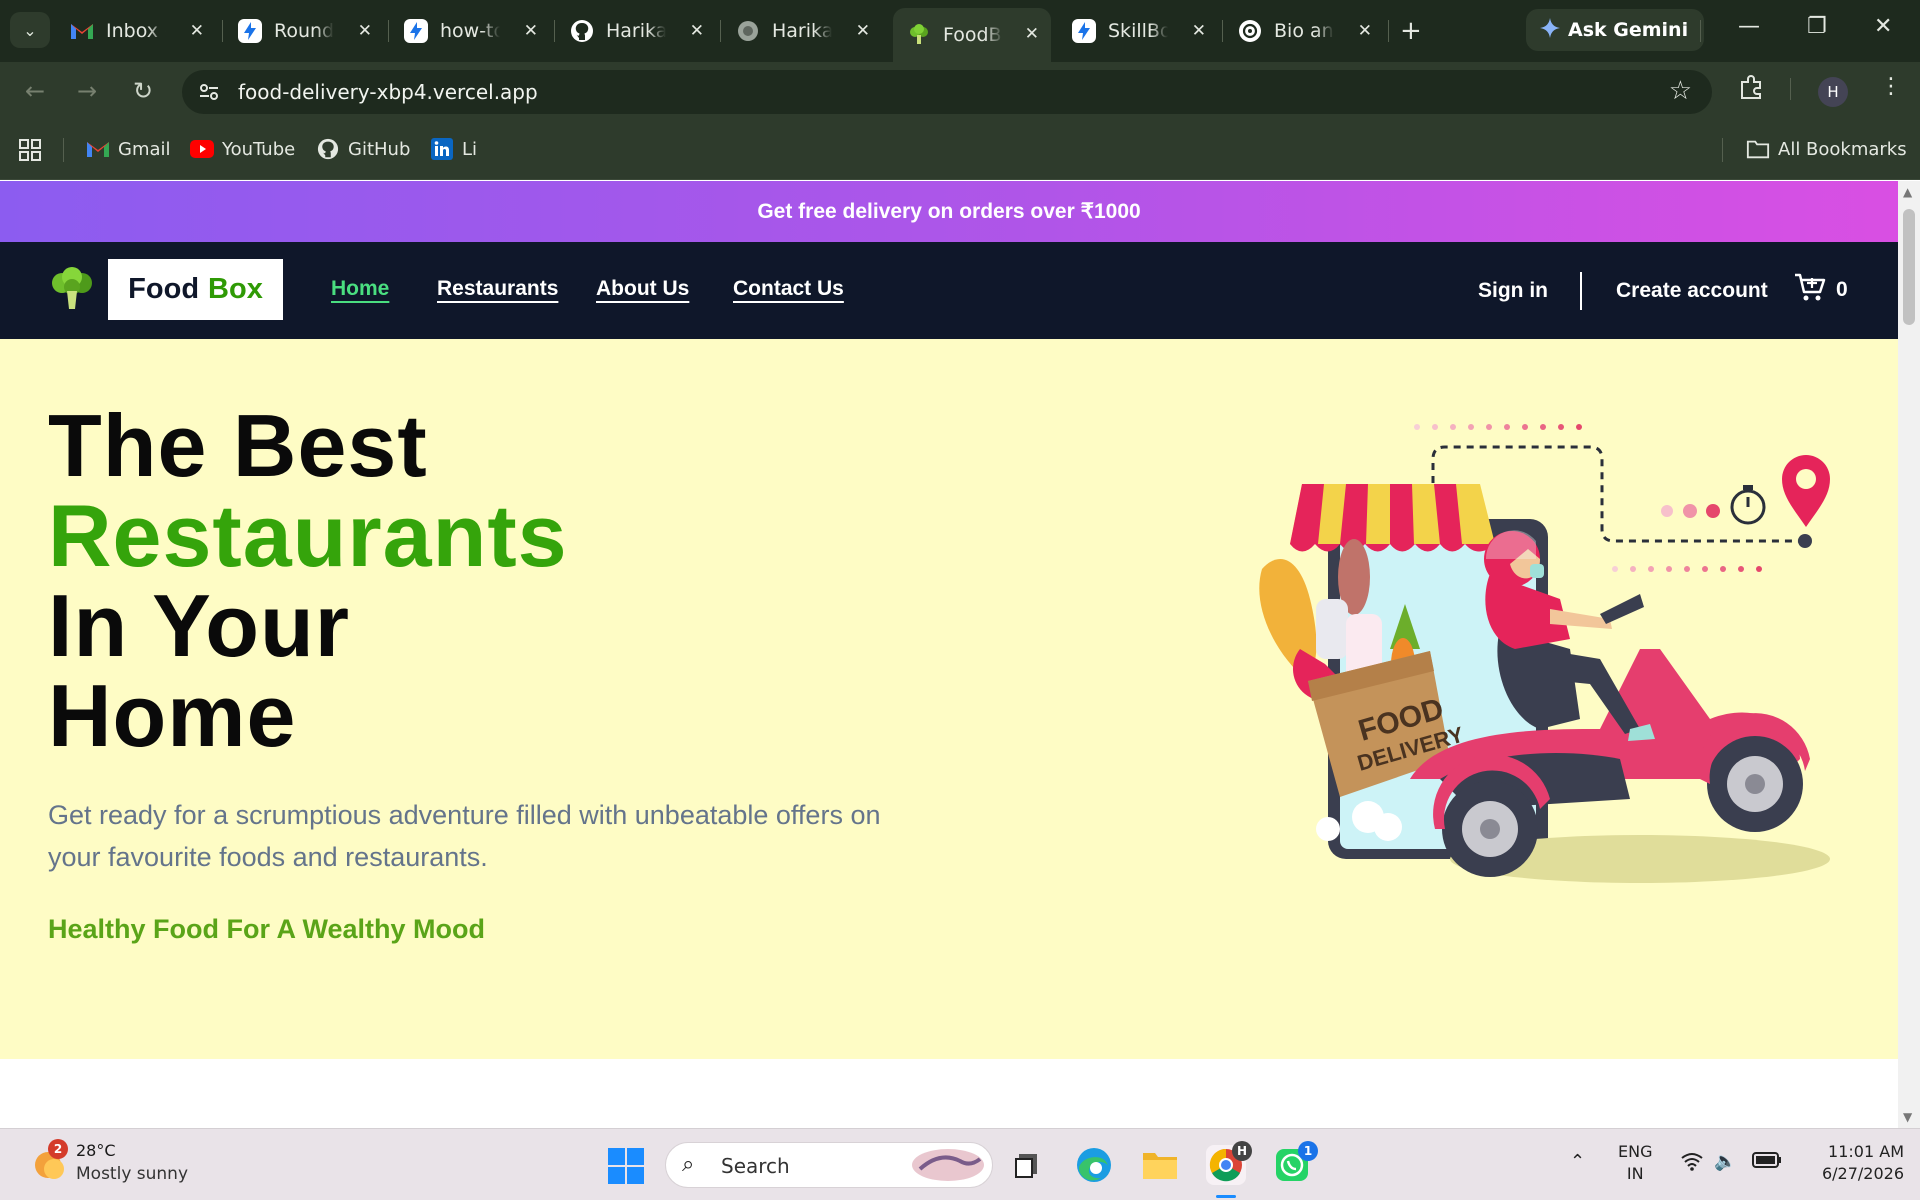  I want to click on tab-round: Round ✕, so click(304, 31).